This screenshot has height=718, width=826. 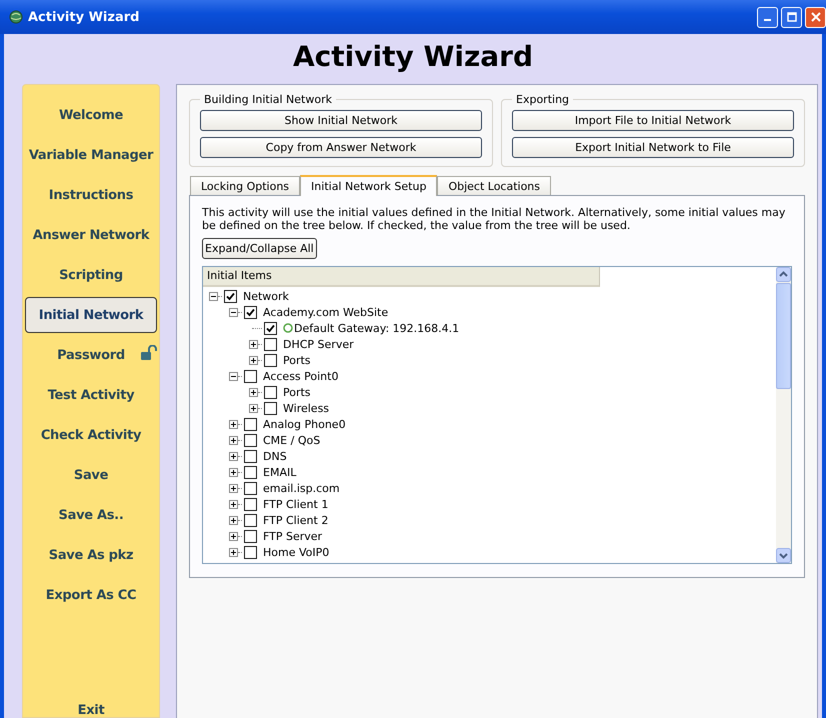 What do you see at coordinates (91, 315) in the screenshot?
I see `sidebar-item: Initial Network` at bounding box center [91, 315].